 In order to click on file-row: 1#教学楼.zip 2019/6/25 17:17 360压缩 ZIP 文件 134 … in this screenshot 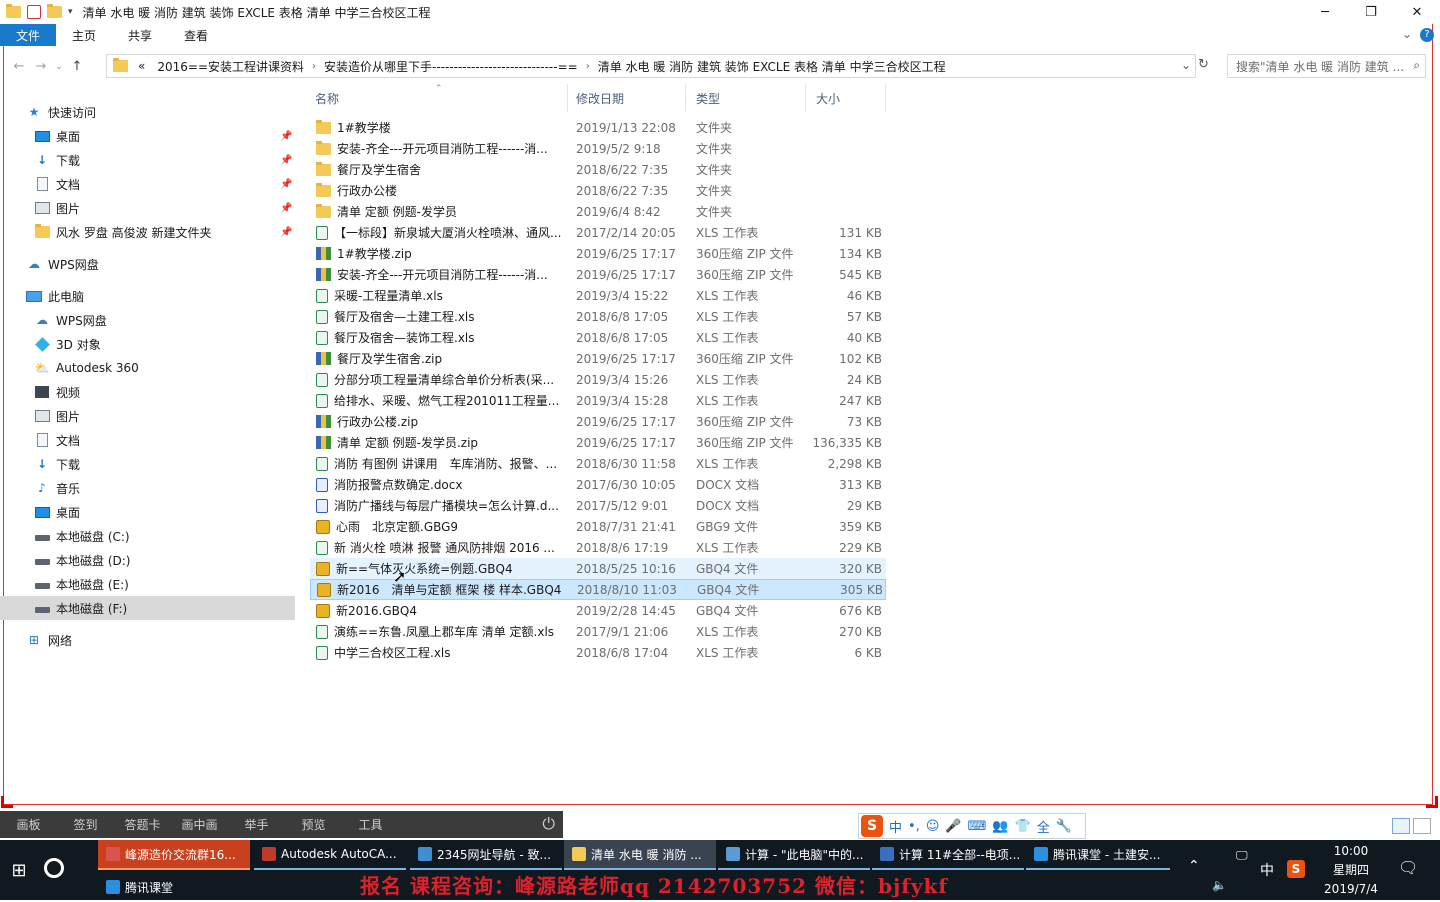, I will do `click(598, 253)`.